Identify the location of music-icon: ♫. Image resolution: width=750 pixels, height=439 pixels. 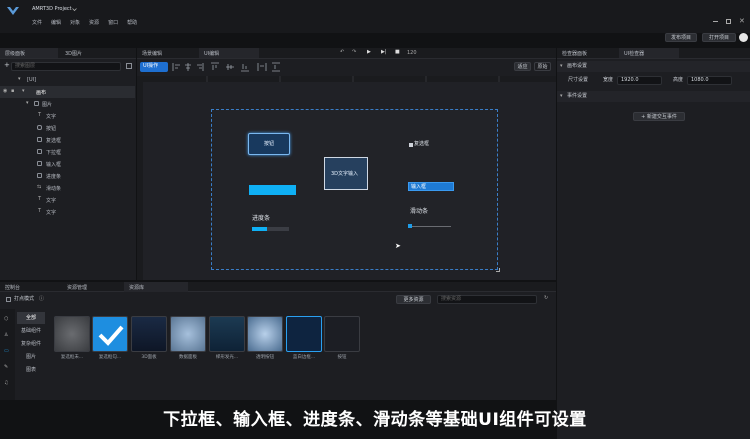
(6, 383).